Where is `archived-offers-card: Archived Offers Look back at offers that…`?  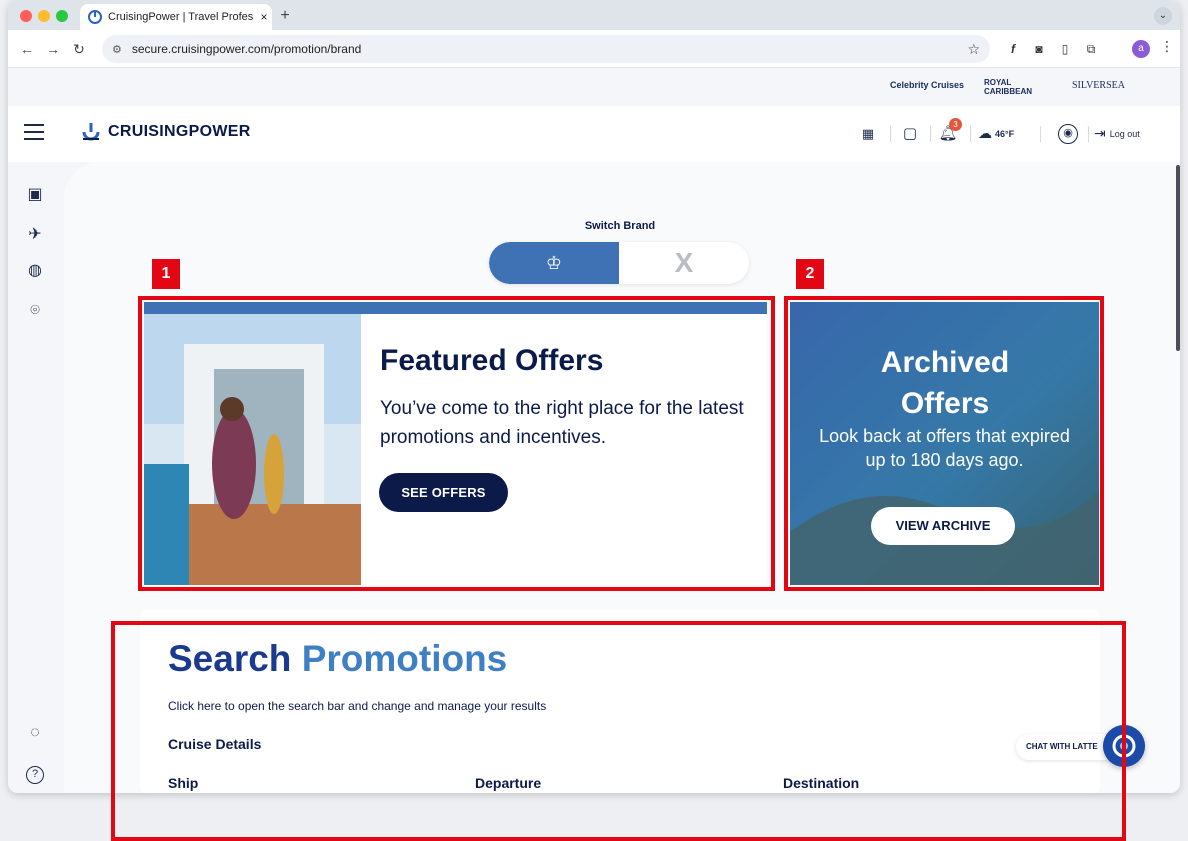
archived-offers-card: Archived Offers Look back at offers that… is located at coordinates (944, 443).